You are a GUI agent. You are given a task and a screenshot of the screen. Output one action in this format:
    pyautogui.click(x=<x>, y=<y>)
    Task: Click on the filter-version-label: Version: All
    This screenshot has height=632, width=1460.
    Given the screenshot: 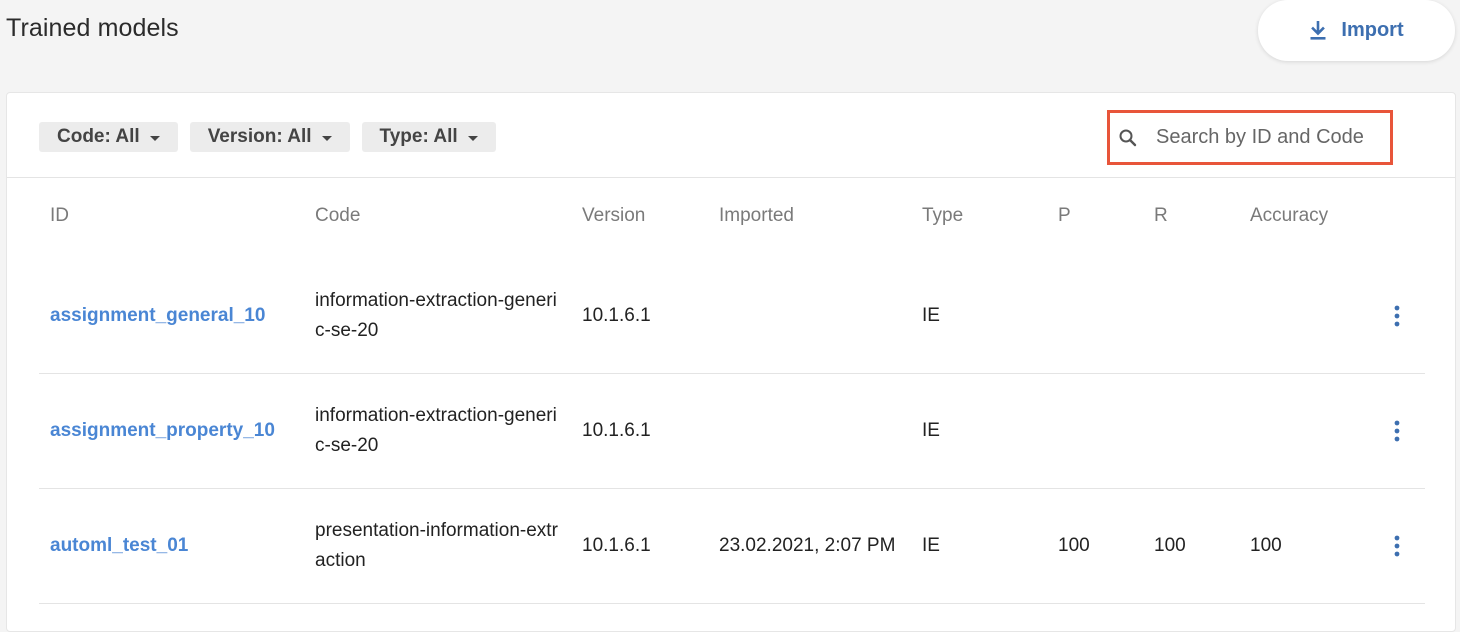 What is the action you would take?
    pyautogui.click(x=259, y=136)
    